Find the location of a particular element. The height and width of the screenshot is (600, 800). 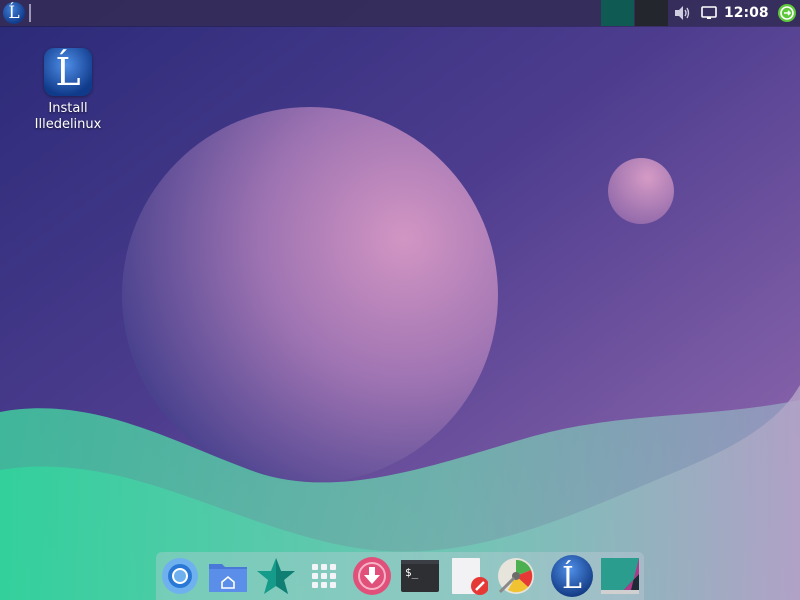

workspace-1-button is located at coordinates (617, 13).